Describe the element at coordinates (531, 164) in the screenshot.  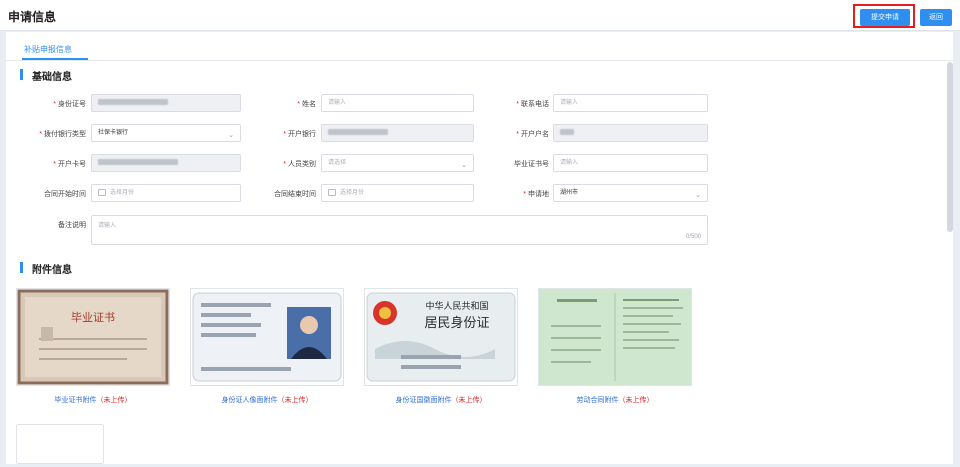
I see `grad-cert-label: 毕业证书号` at that location.